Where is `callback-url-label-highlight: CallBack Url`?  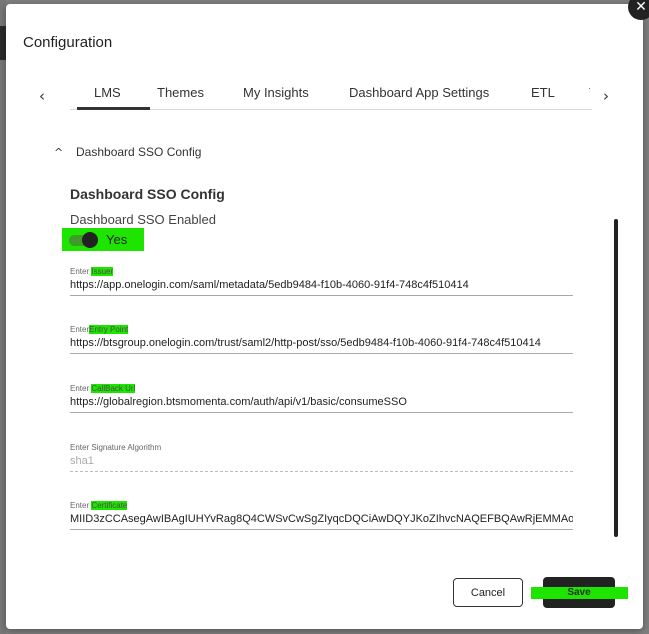
callback-url-label-highlight: CallBack Url is located at coordinates (113, 388).